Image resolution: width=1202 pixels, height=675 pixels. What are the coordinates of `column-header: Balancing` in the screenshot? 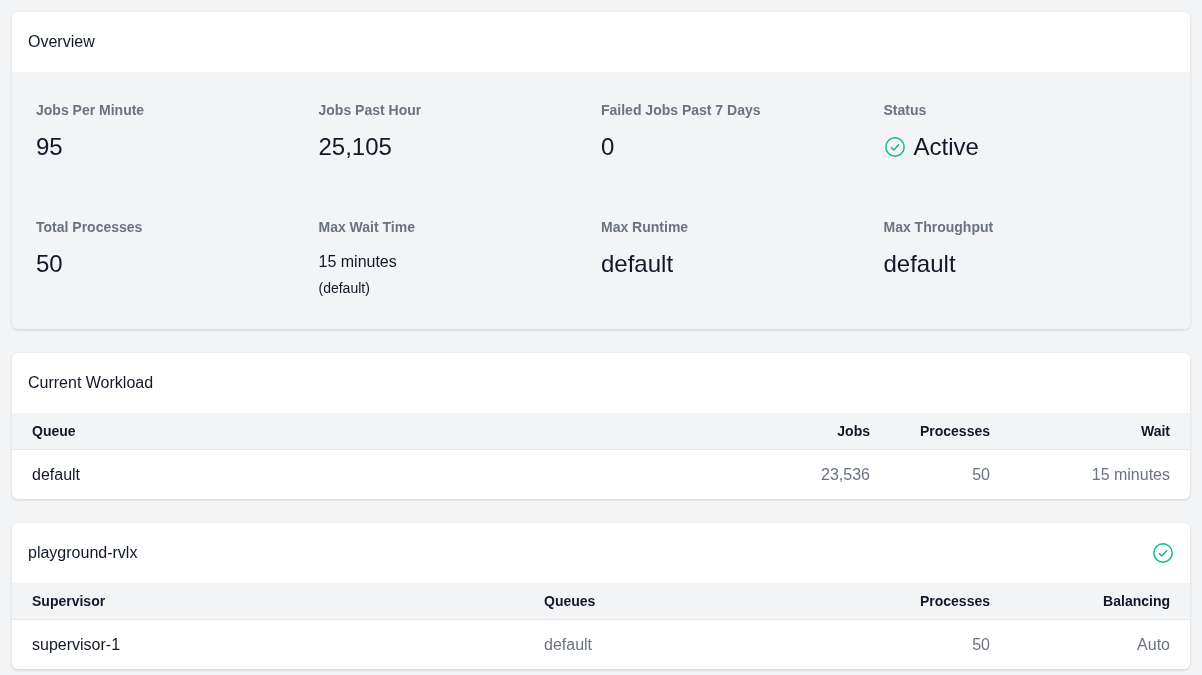 It's located at (1136, 601).